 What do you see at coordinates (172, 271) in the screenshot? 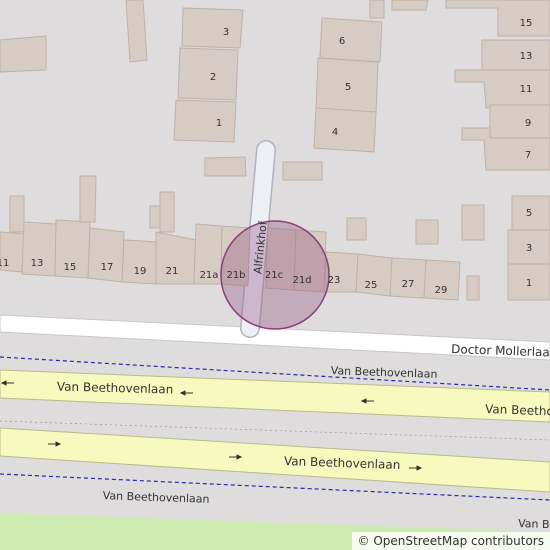
I see `house-number: 21` at bounding box center [172, 271].